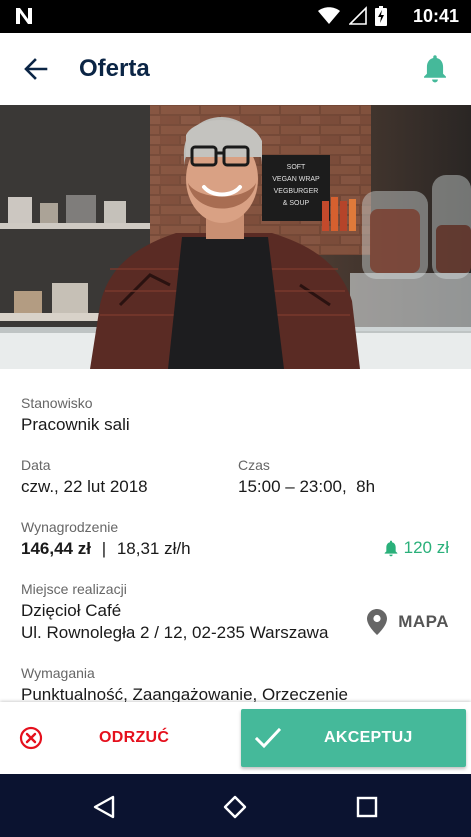 The height and width of the screenshot is (837, 471). I want to click on pay-label: Wynagrodzenie, so click(70, 527).